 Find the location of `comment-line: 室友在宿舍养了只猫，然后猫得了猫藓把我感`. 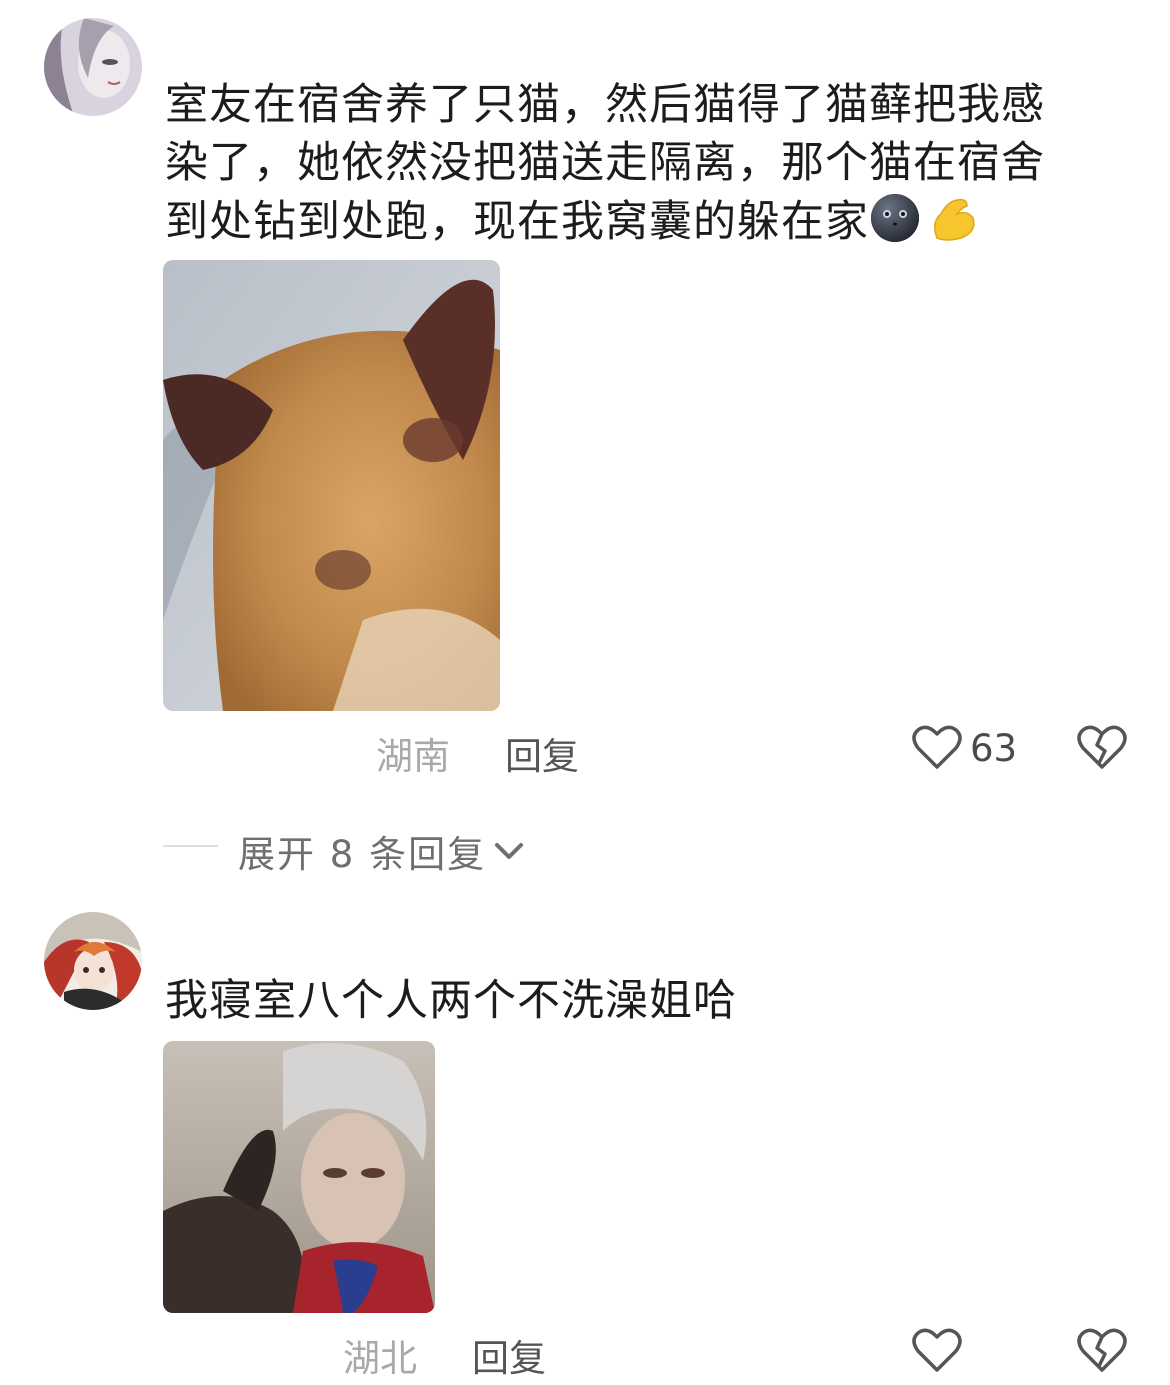

comment-line: 室友在宿舍养了只猫，然后猫得了猫藓把我感 is located at coordinates (605, 105).